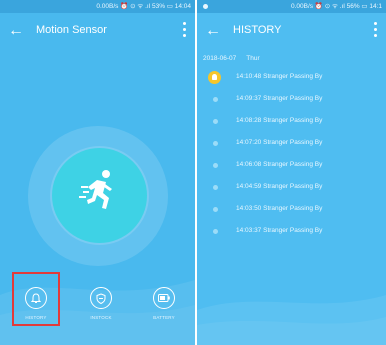 This screenshot has width=386, height=345. I want to click on wave-background, so click(291, 320).